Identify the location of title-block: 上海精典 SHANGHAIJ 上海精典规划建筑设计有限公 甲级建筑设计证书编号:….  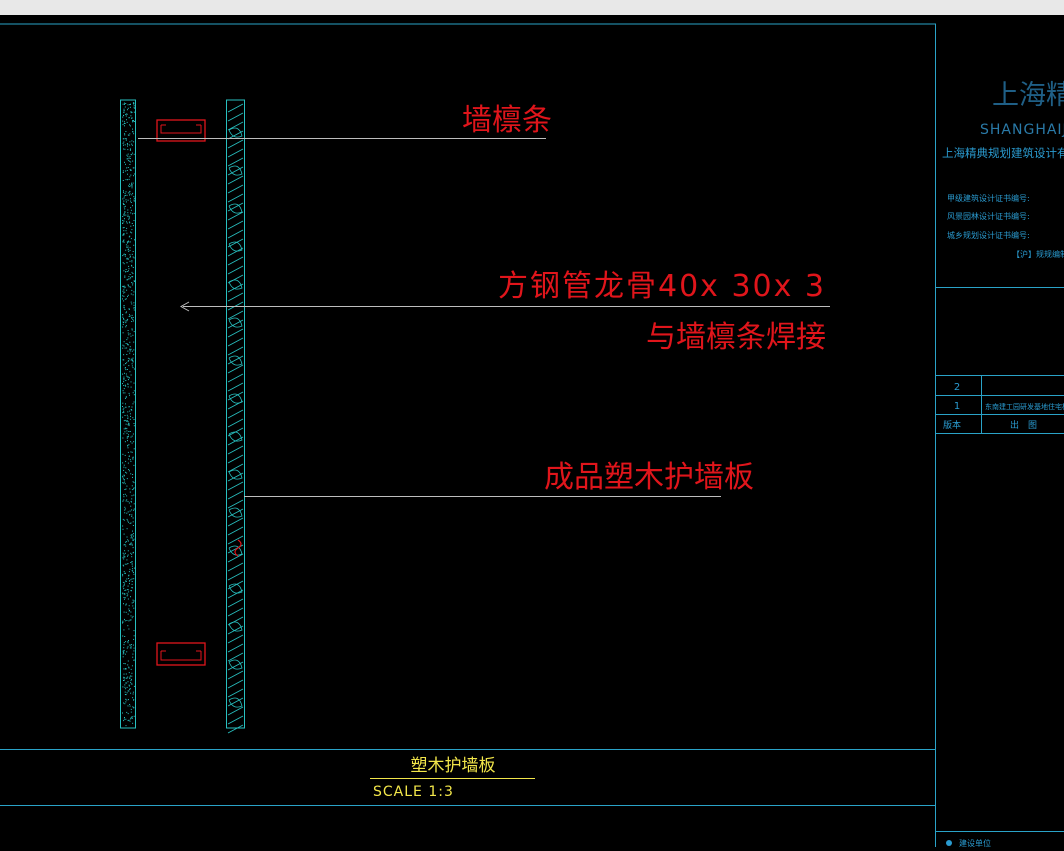
(1000, 464).